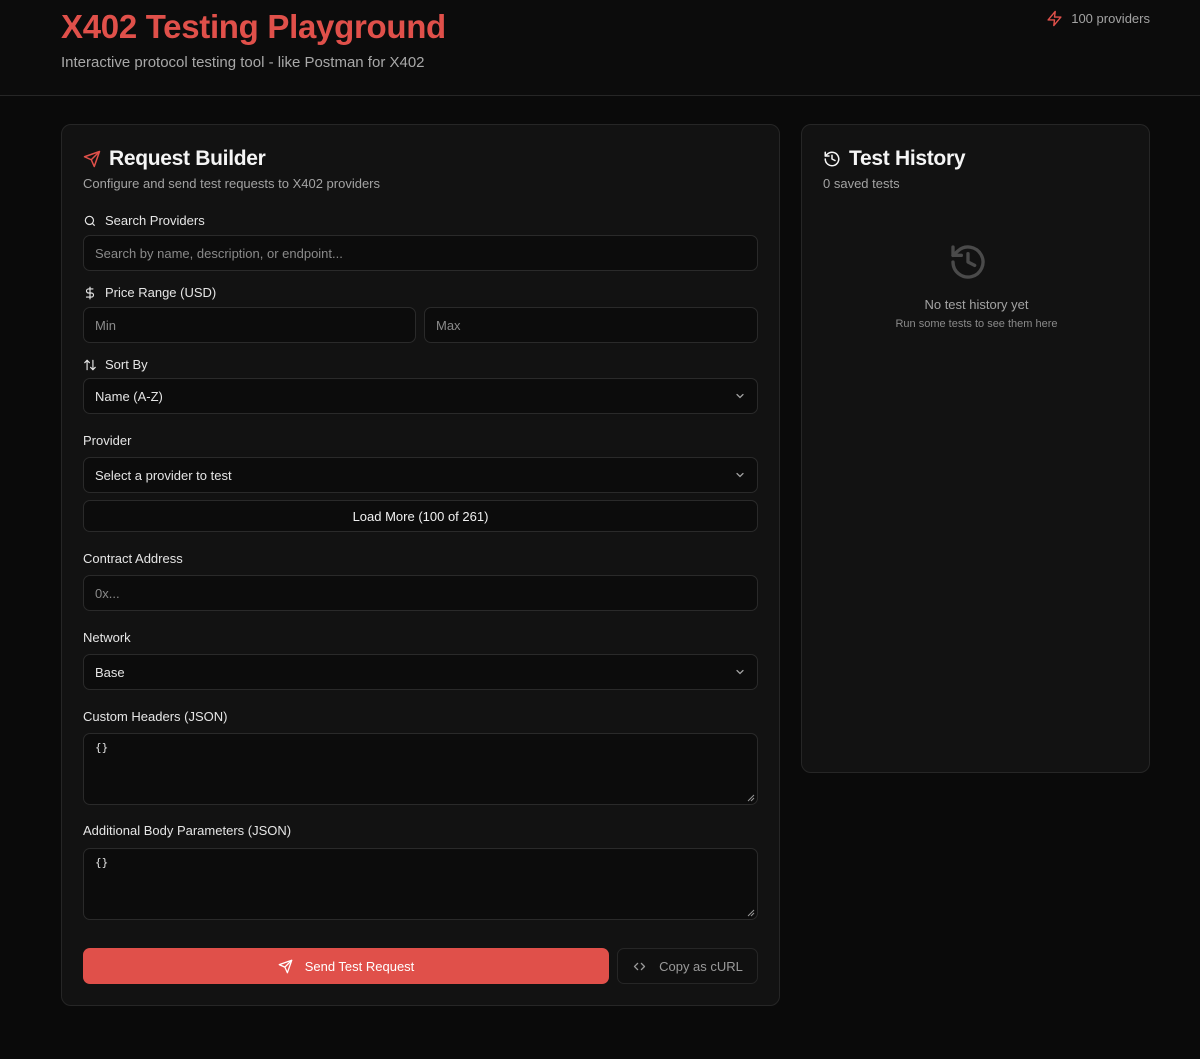 This screenshot has height=1059, width=1200. Describe the element at coordinates (420, 516) in the screenshot. I see `load-more-button: Load More (100 of 261)` at that location.